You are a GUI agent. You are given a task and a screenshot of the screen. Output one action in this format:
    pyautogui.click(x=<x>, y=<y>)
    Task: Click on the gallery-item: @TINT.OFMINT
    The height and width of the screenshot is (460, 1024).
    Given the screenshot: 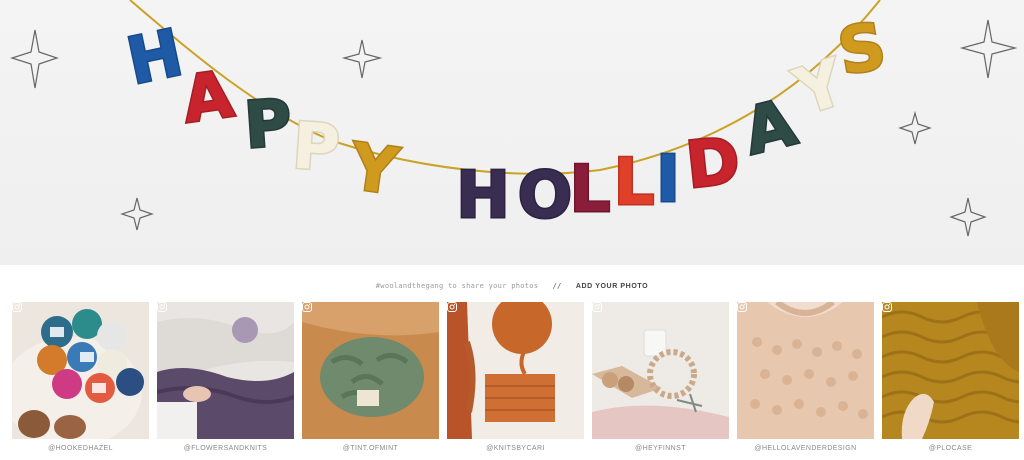 What is the action you would take?
    pyautogui.click(x=370, y=377)
    